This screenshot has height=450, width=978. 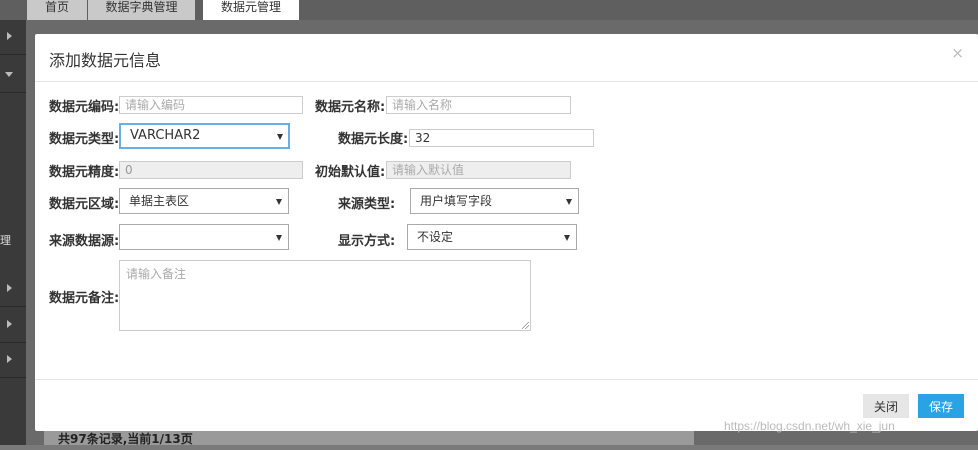 What do you see at coordinates (251, 10) in the screenshot?
I see `tab-data-element: 数据元管理` at bounding box center [251, 10].